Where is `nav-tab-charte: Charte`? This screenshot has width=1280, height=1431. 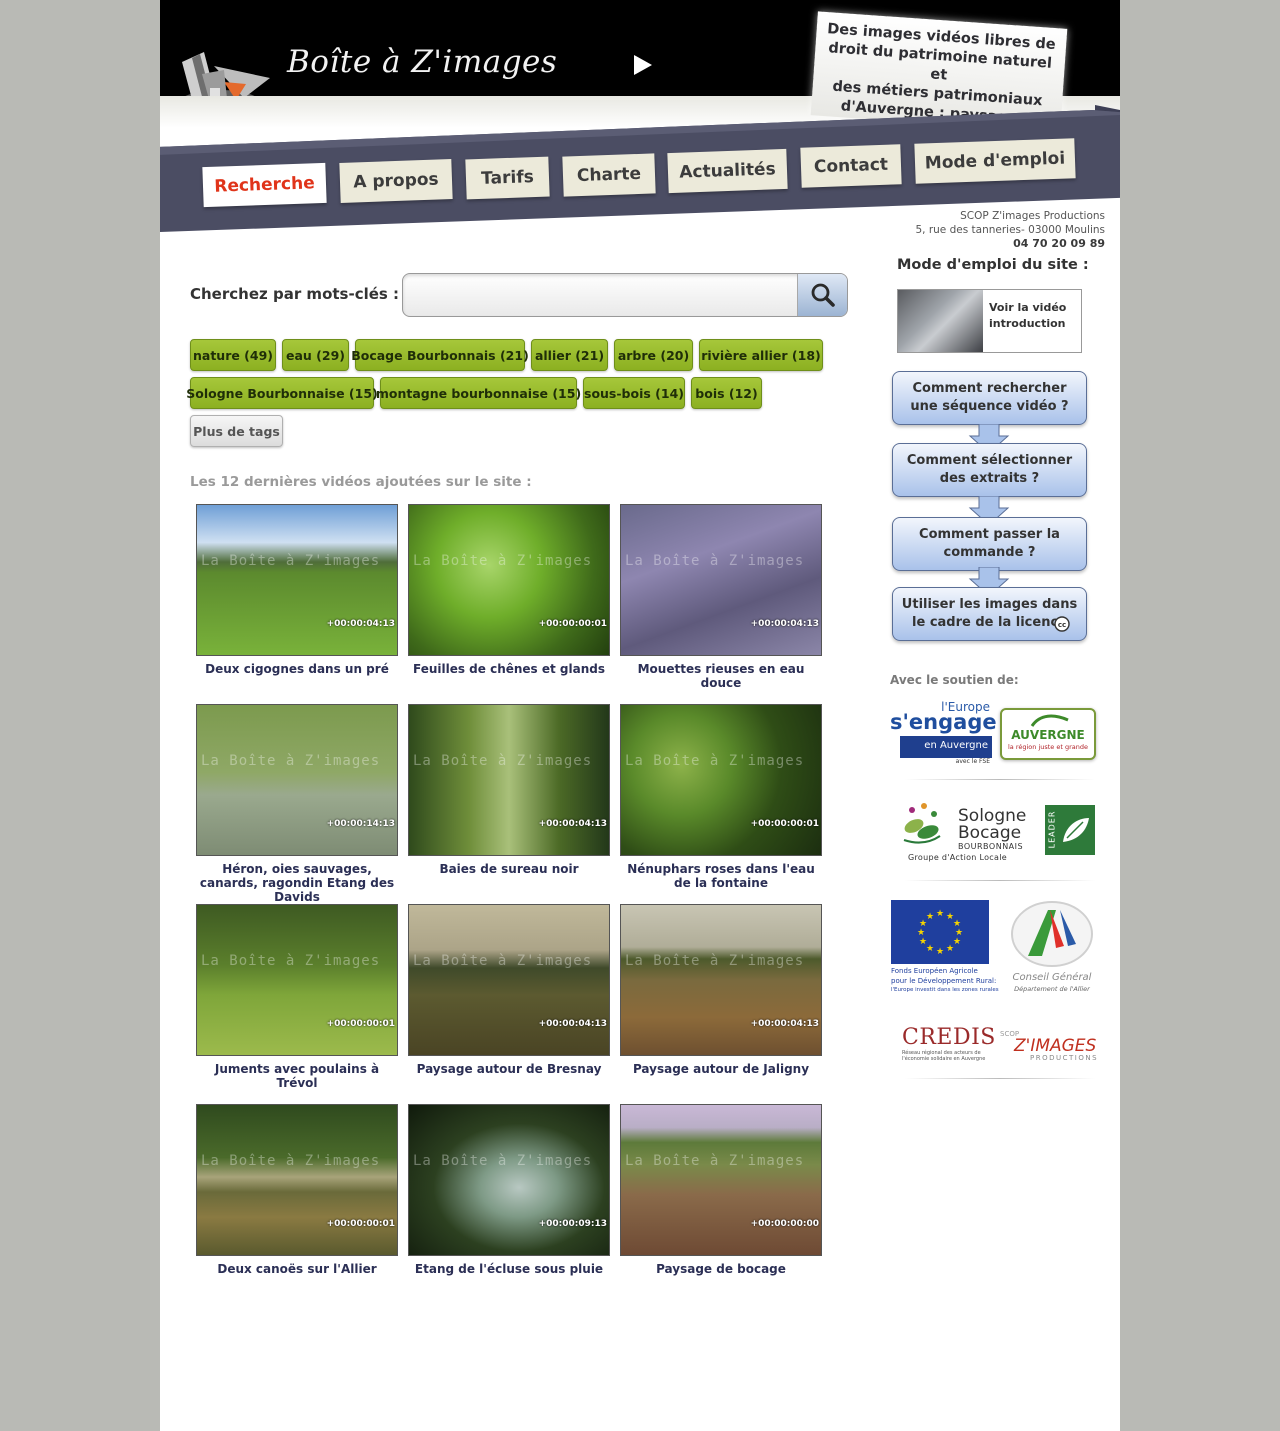 nav-tab-charte: Charte is located at coordinates (609, 175).